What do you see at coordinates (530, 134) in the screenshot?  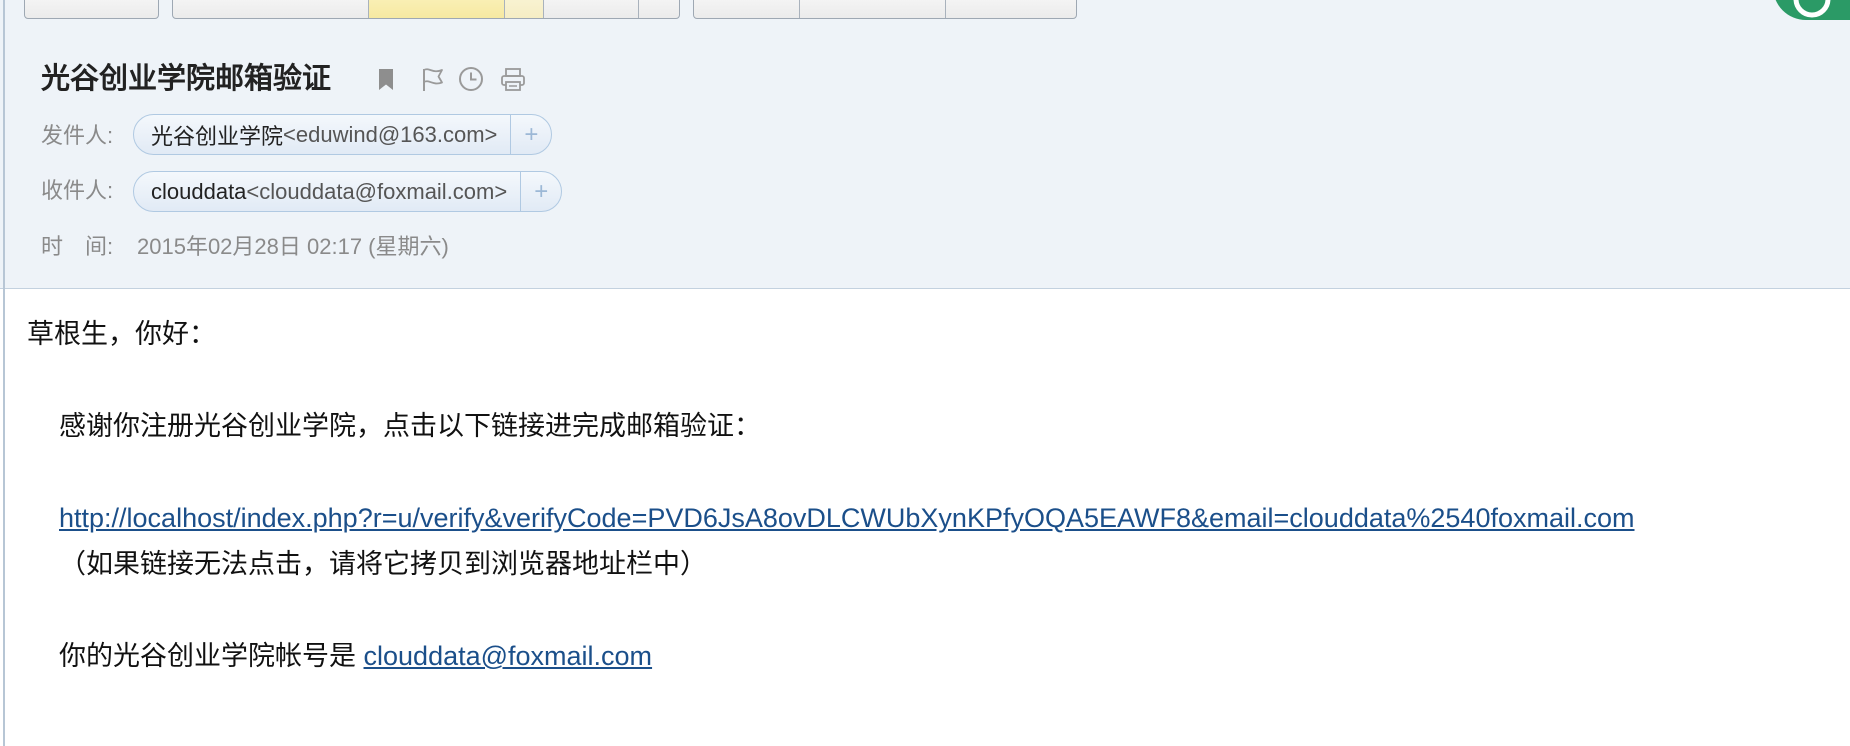 I see `add-sender-contact-button: +` at bounding box center [530, 134].